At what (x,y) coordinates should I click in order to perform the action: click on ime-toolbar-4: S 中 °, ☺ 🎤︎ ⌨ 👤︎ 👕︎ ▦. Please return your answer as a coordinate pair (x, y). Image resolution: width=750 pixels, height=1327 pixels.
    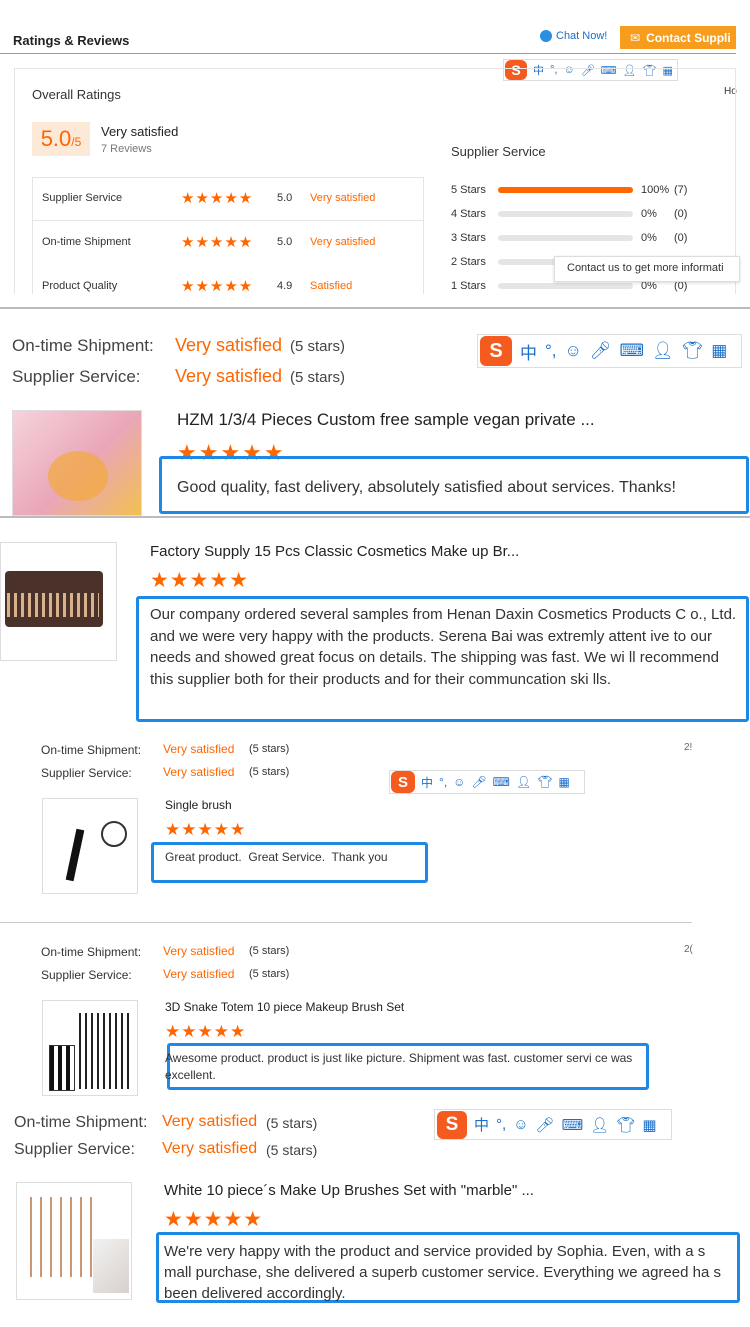
    Looking at the image, I should click on (553, 1124).